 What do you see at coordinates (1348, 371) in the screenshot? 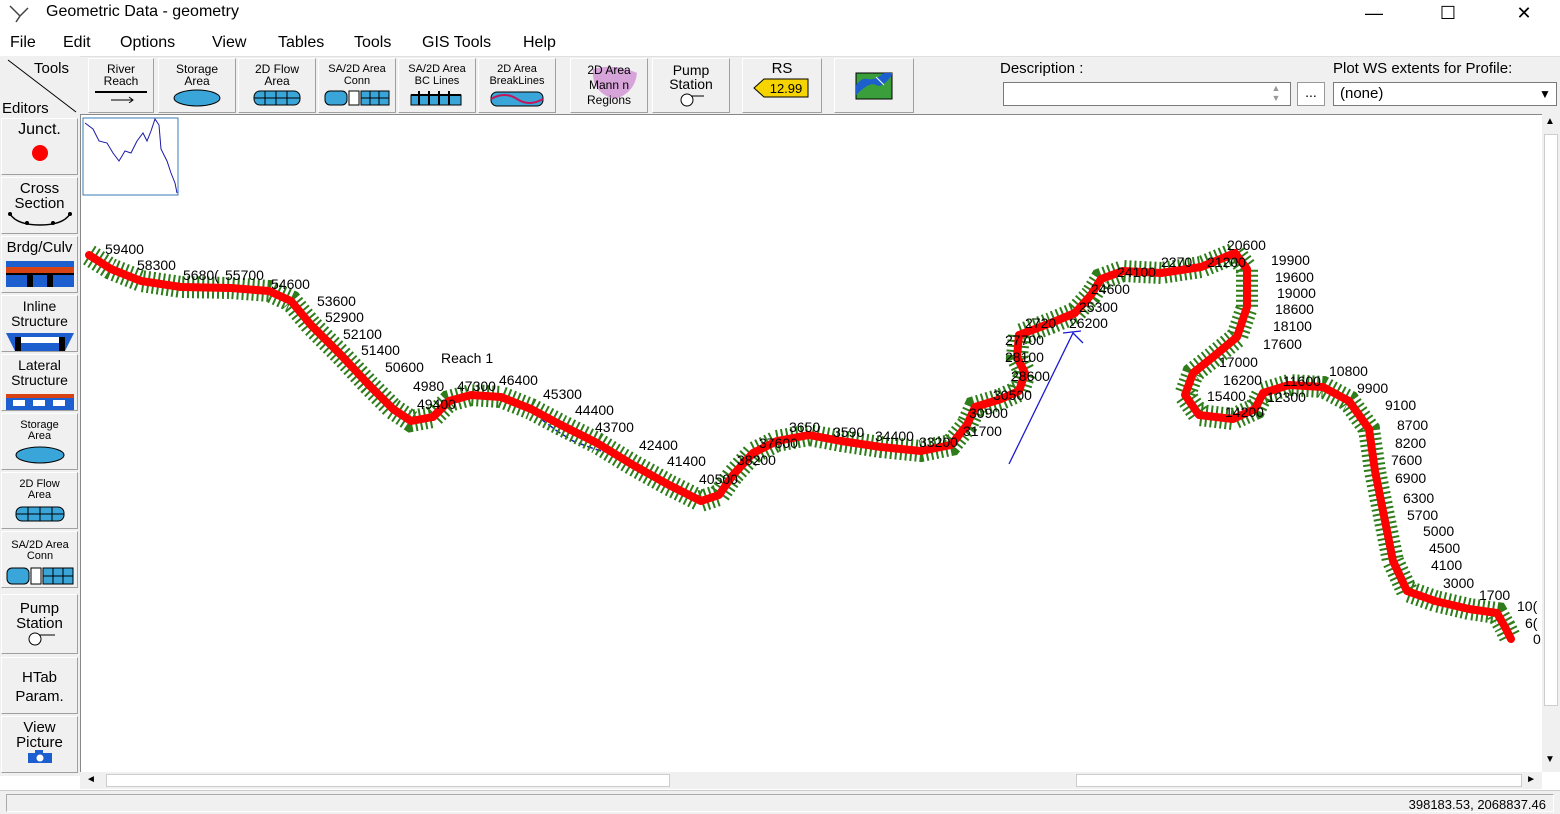
I see `station-label: 10800` at bounding box center [1348, 371].